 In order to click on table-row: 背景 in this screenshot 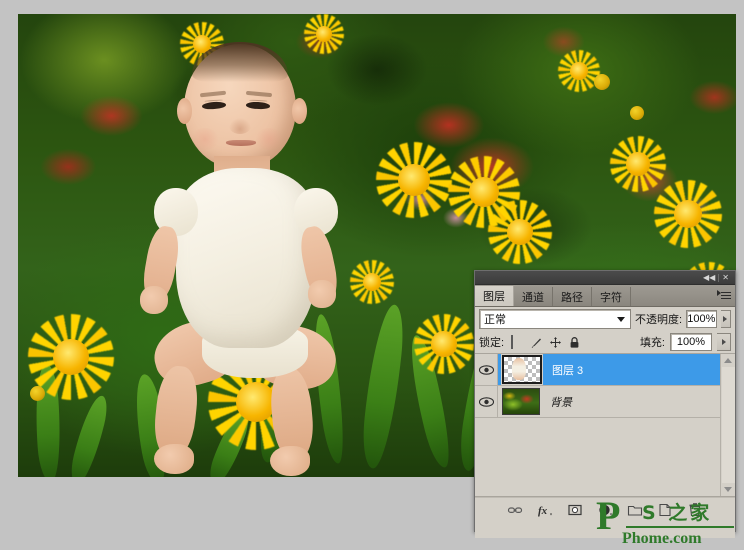, I will do `click(605, 402)`.